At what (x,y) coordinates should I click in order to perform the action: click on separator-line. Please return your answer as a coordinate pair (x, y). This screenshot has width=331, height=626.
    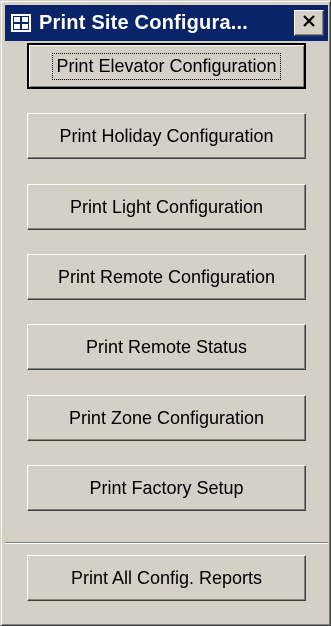
    Looking at the image, I should click on (166, 543).